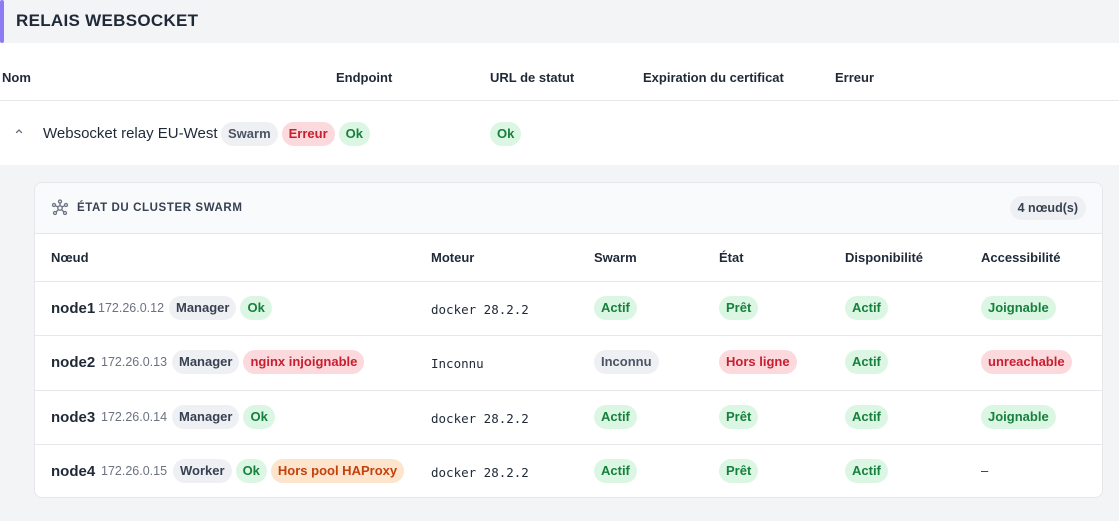  What do you see at coordinates (134, 417) in the screenshot?
I see `node-ip: 172.26.0.14` at bounding box center [134, 417].